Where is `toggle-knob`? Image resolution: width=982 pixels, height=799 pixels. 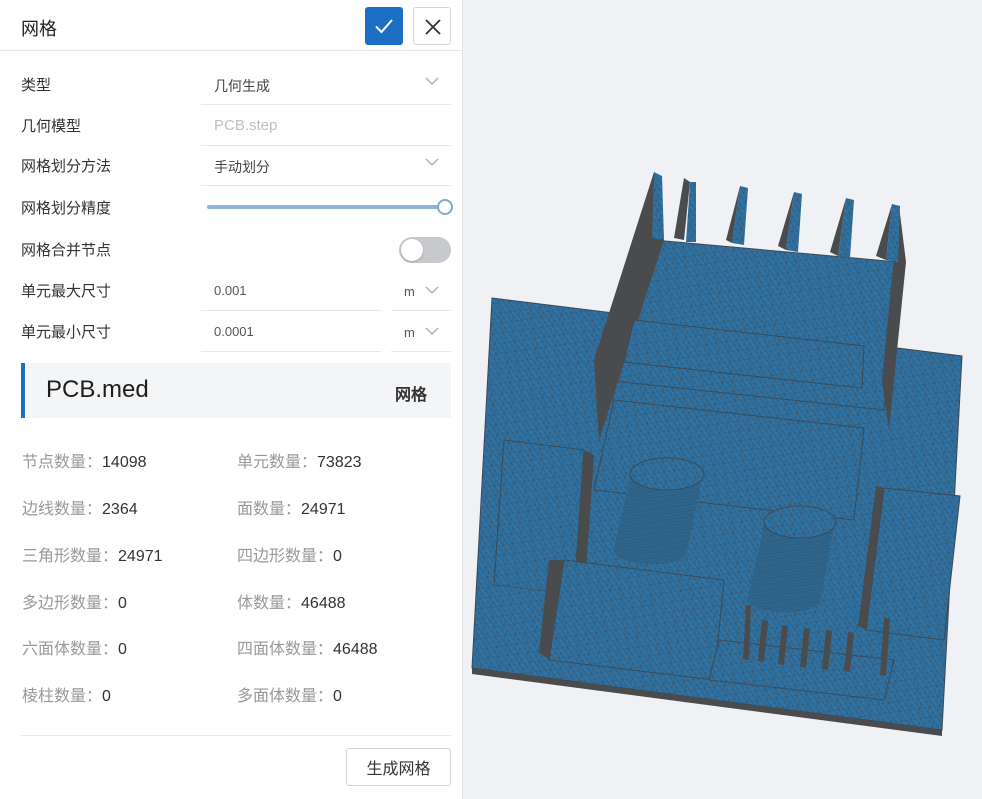
toggle-knob is located at coordinates (412, 250).